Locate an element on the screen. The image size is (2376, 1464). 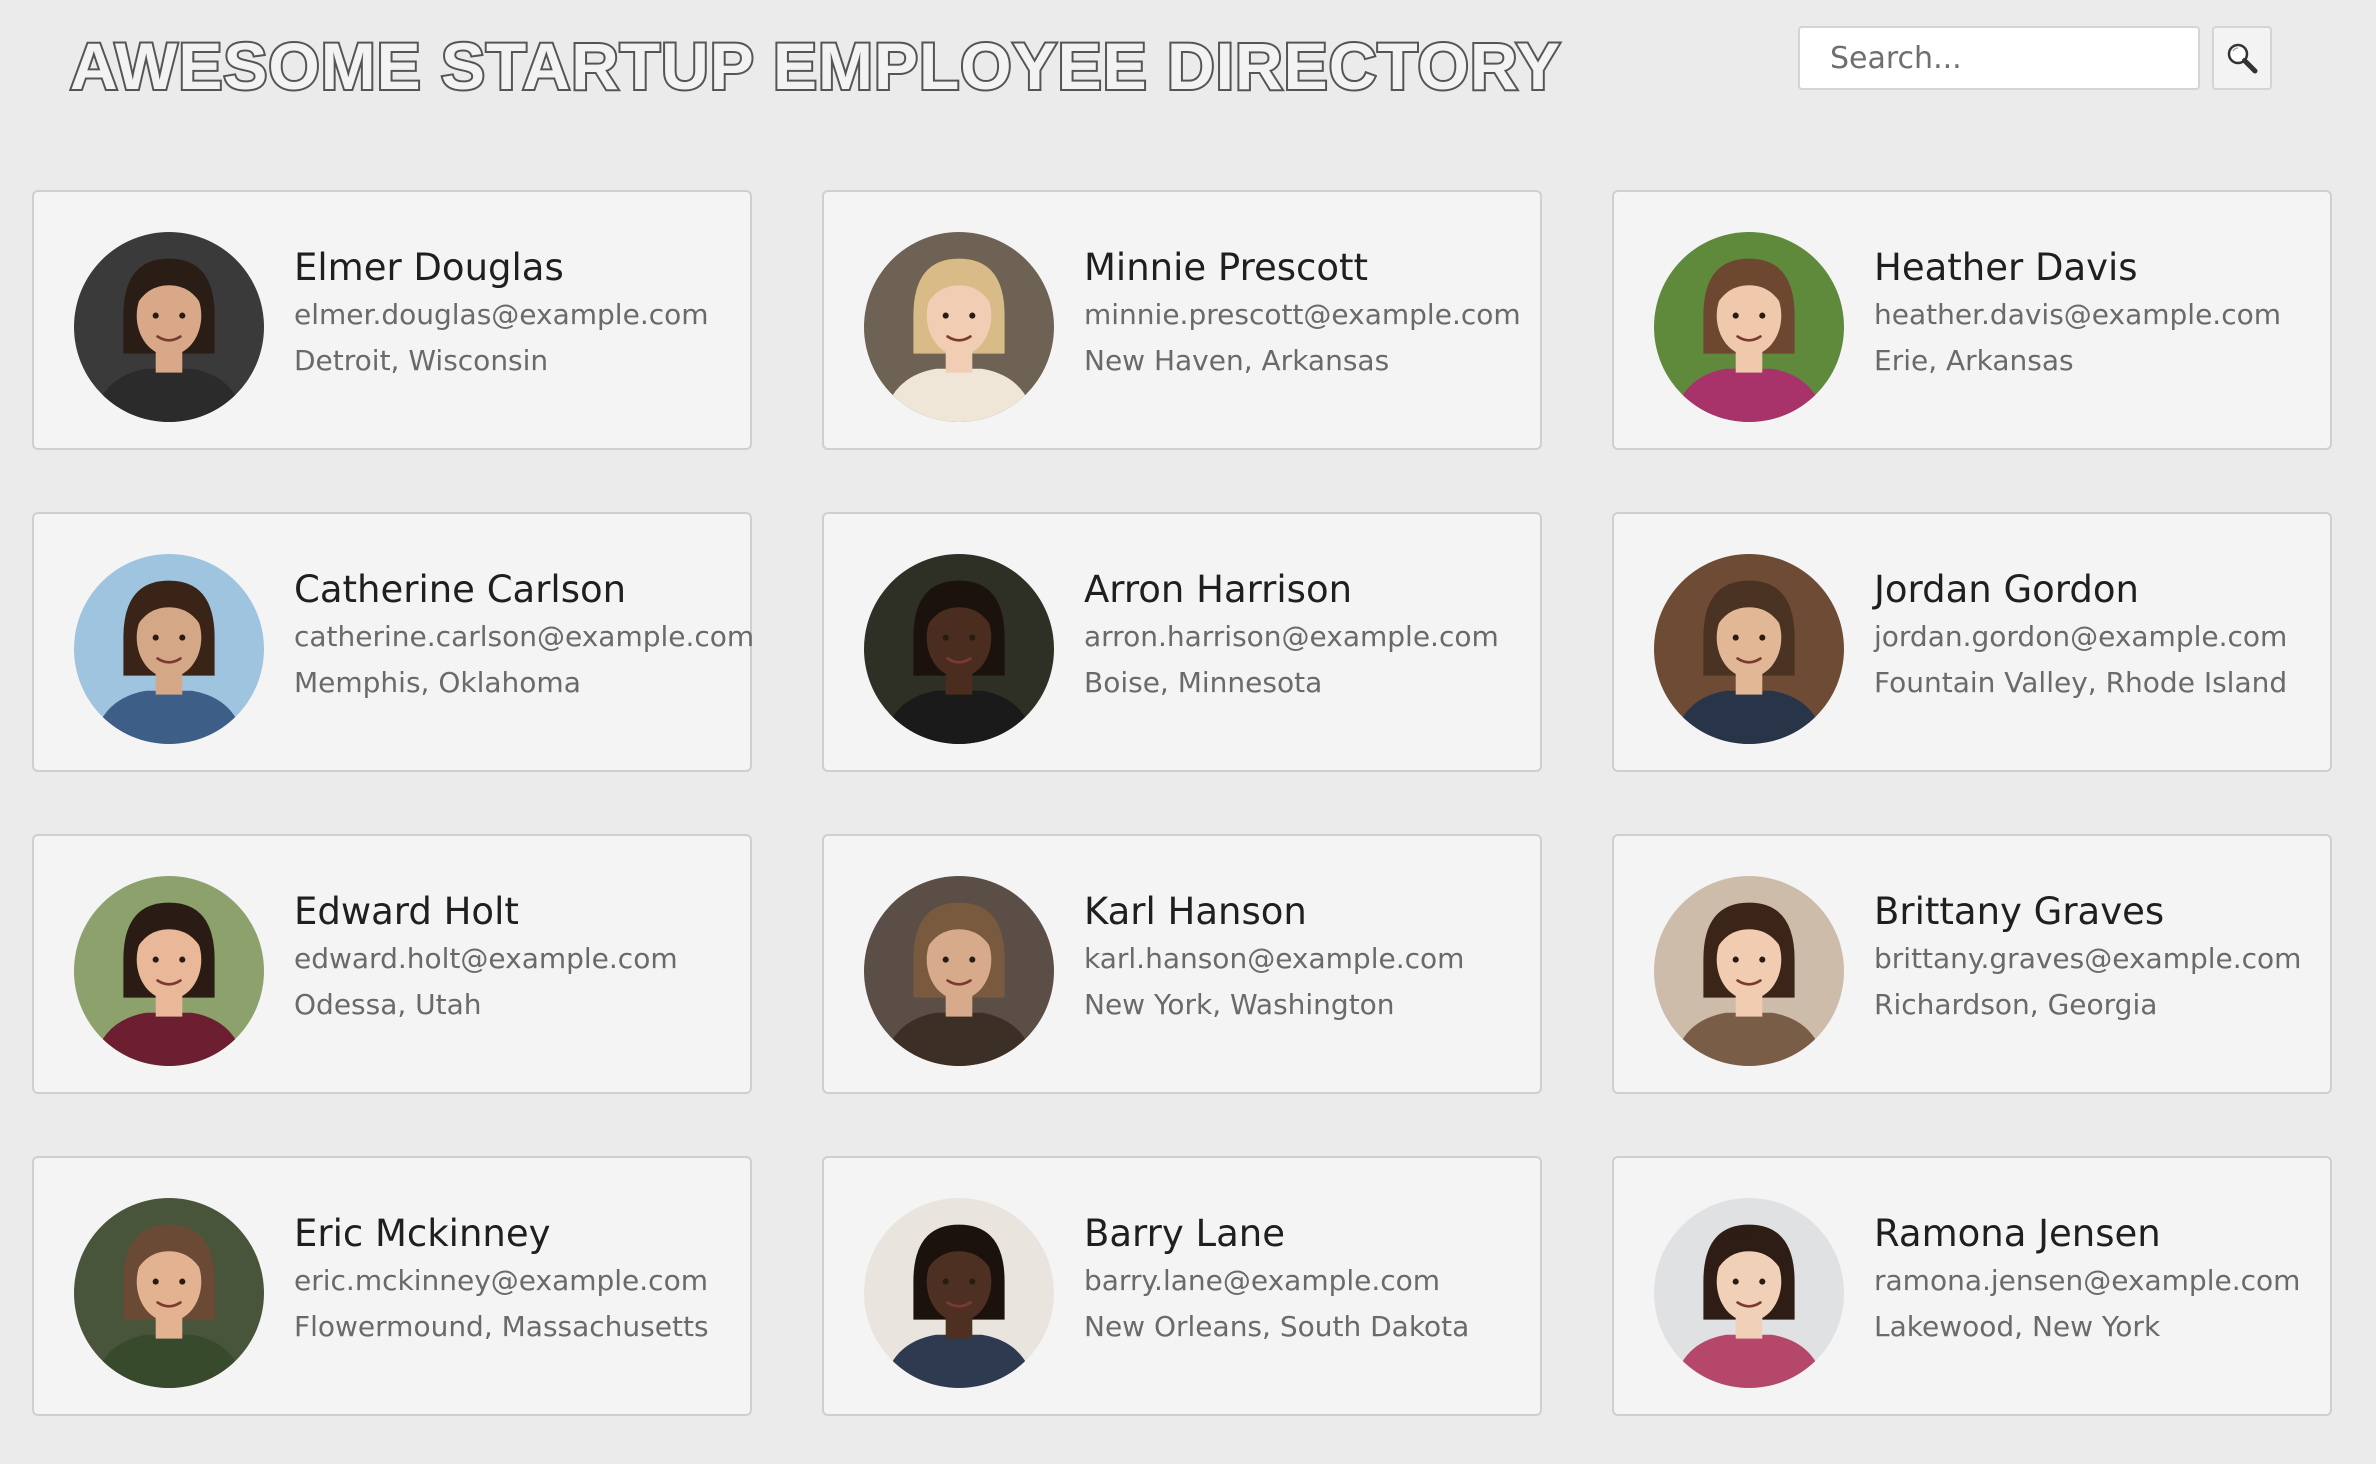
employee-location: Fountain Valley, Rhode Island is located at coordinates (2081, 682).